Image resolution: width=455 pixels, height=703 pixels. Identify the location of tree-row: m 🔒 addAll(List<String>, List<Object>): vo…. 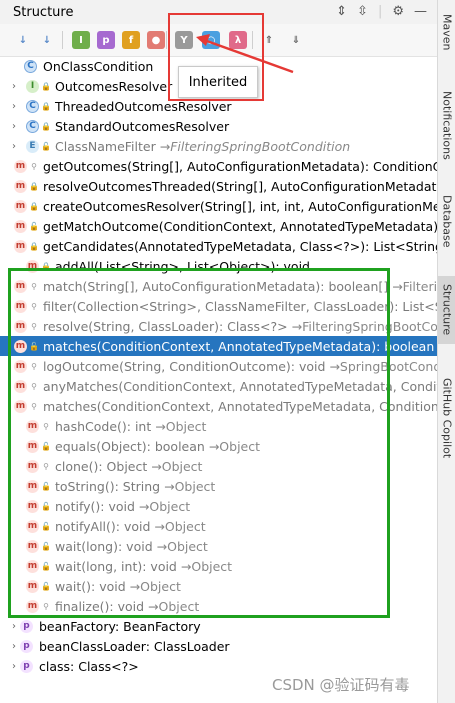
(218, 266).